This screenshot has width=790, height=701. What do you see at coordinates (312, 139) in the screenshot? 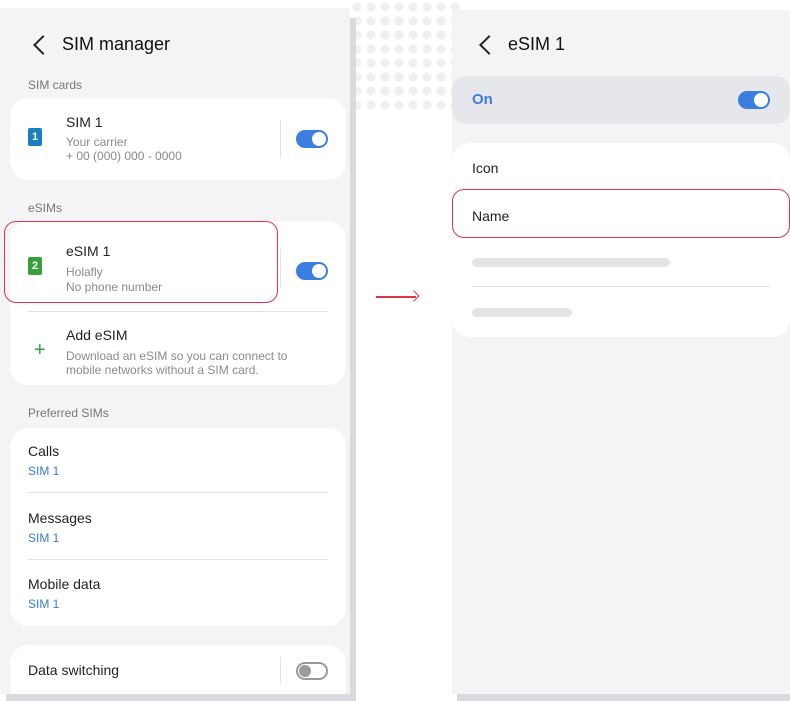
I see `sim1-toggle` at bounding box center [312, 139].